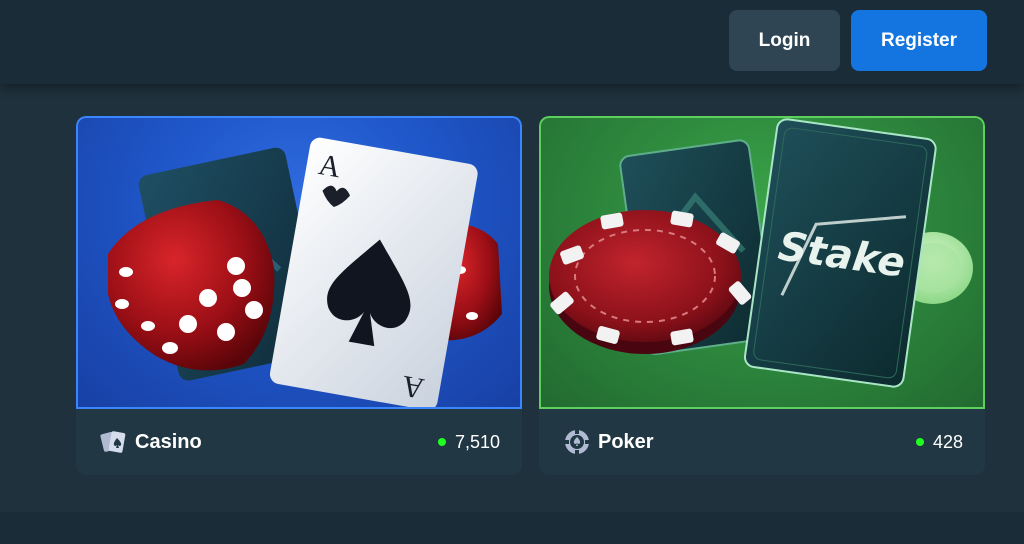  What do you see at coordinates (477, 442) in the screenshot?
I see `casino-online-count-value: 7,510` at bounding box center [477, 442].